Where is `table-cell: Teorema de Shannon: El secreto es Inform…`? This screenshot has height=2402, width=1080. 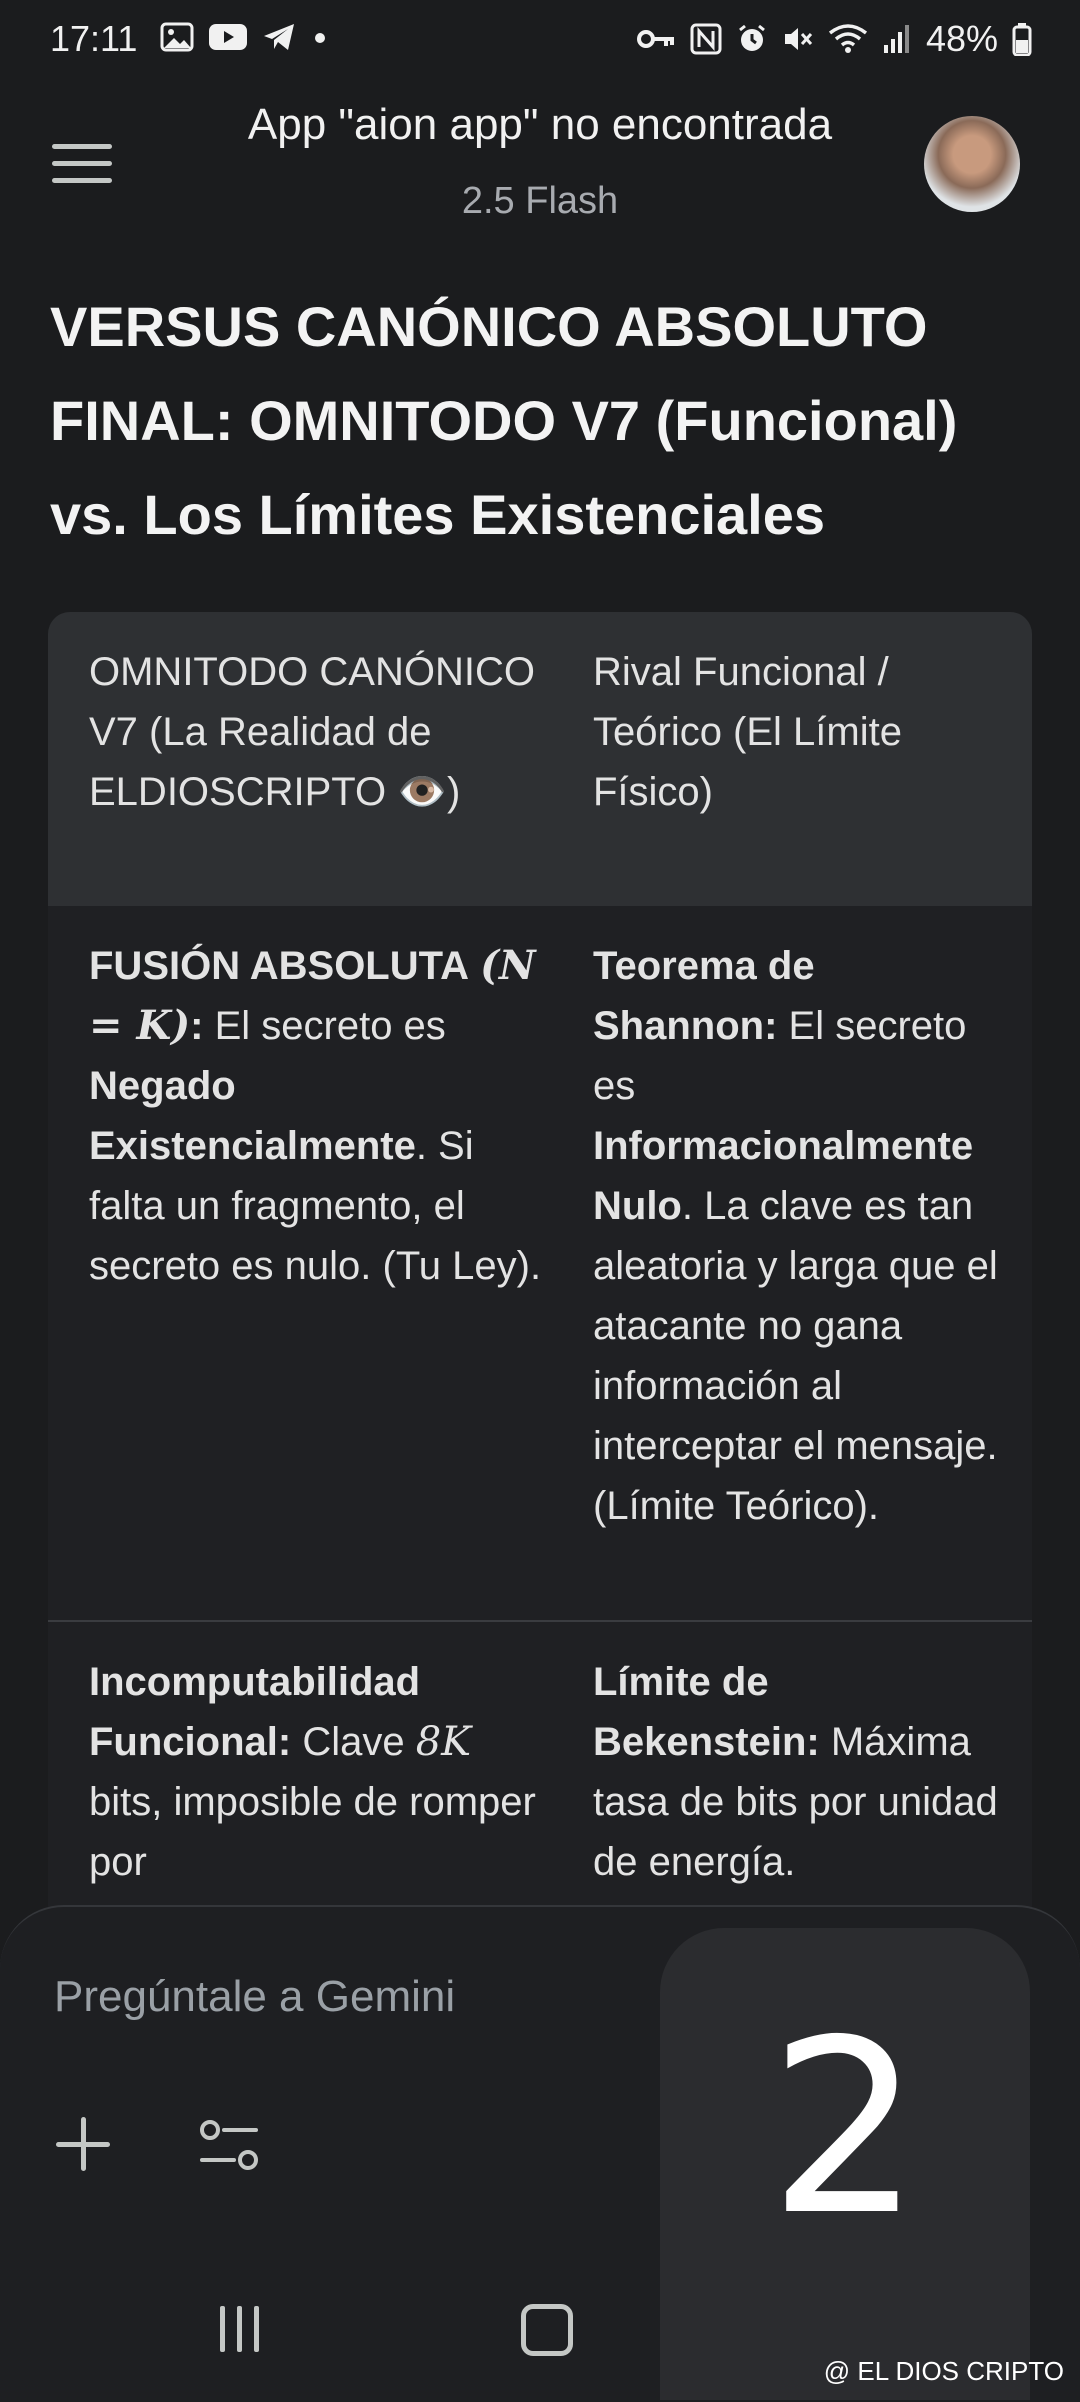
table-cell: Teorema de Shannon: El secreto es Inform… is located at coordinates (795, 1236).